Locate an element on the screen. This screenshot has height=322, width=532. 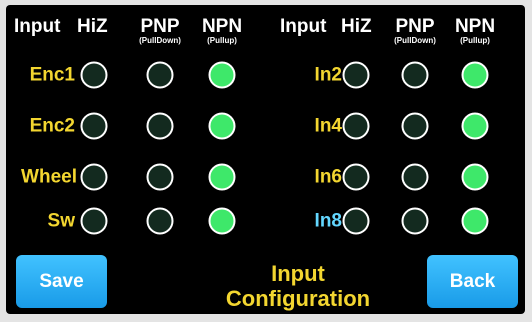
in8-hiz-radio is located at coordinates (356, 221).